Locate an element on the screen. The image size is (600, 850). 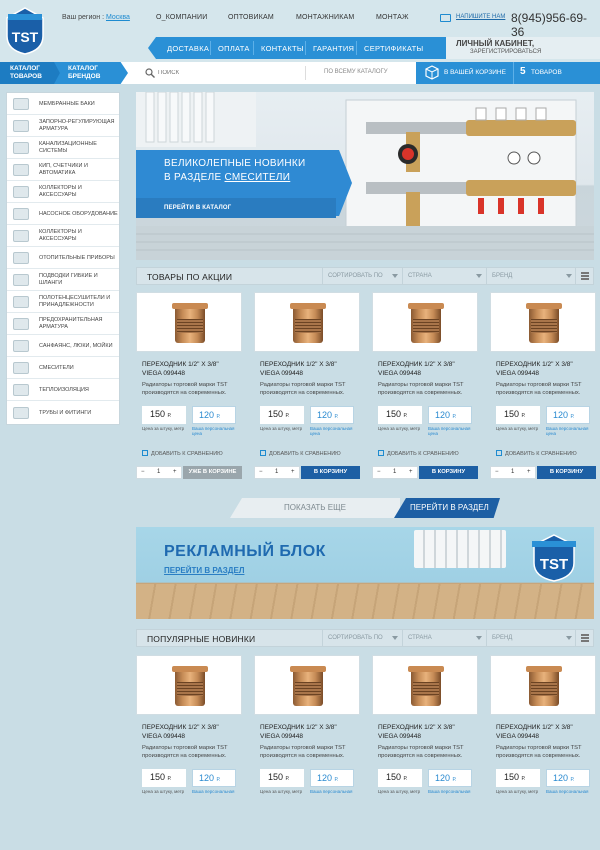
banner-mixers-link: СМЕСИТЕЛИ is located at coordinates (258, 177).